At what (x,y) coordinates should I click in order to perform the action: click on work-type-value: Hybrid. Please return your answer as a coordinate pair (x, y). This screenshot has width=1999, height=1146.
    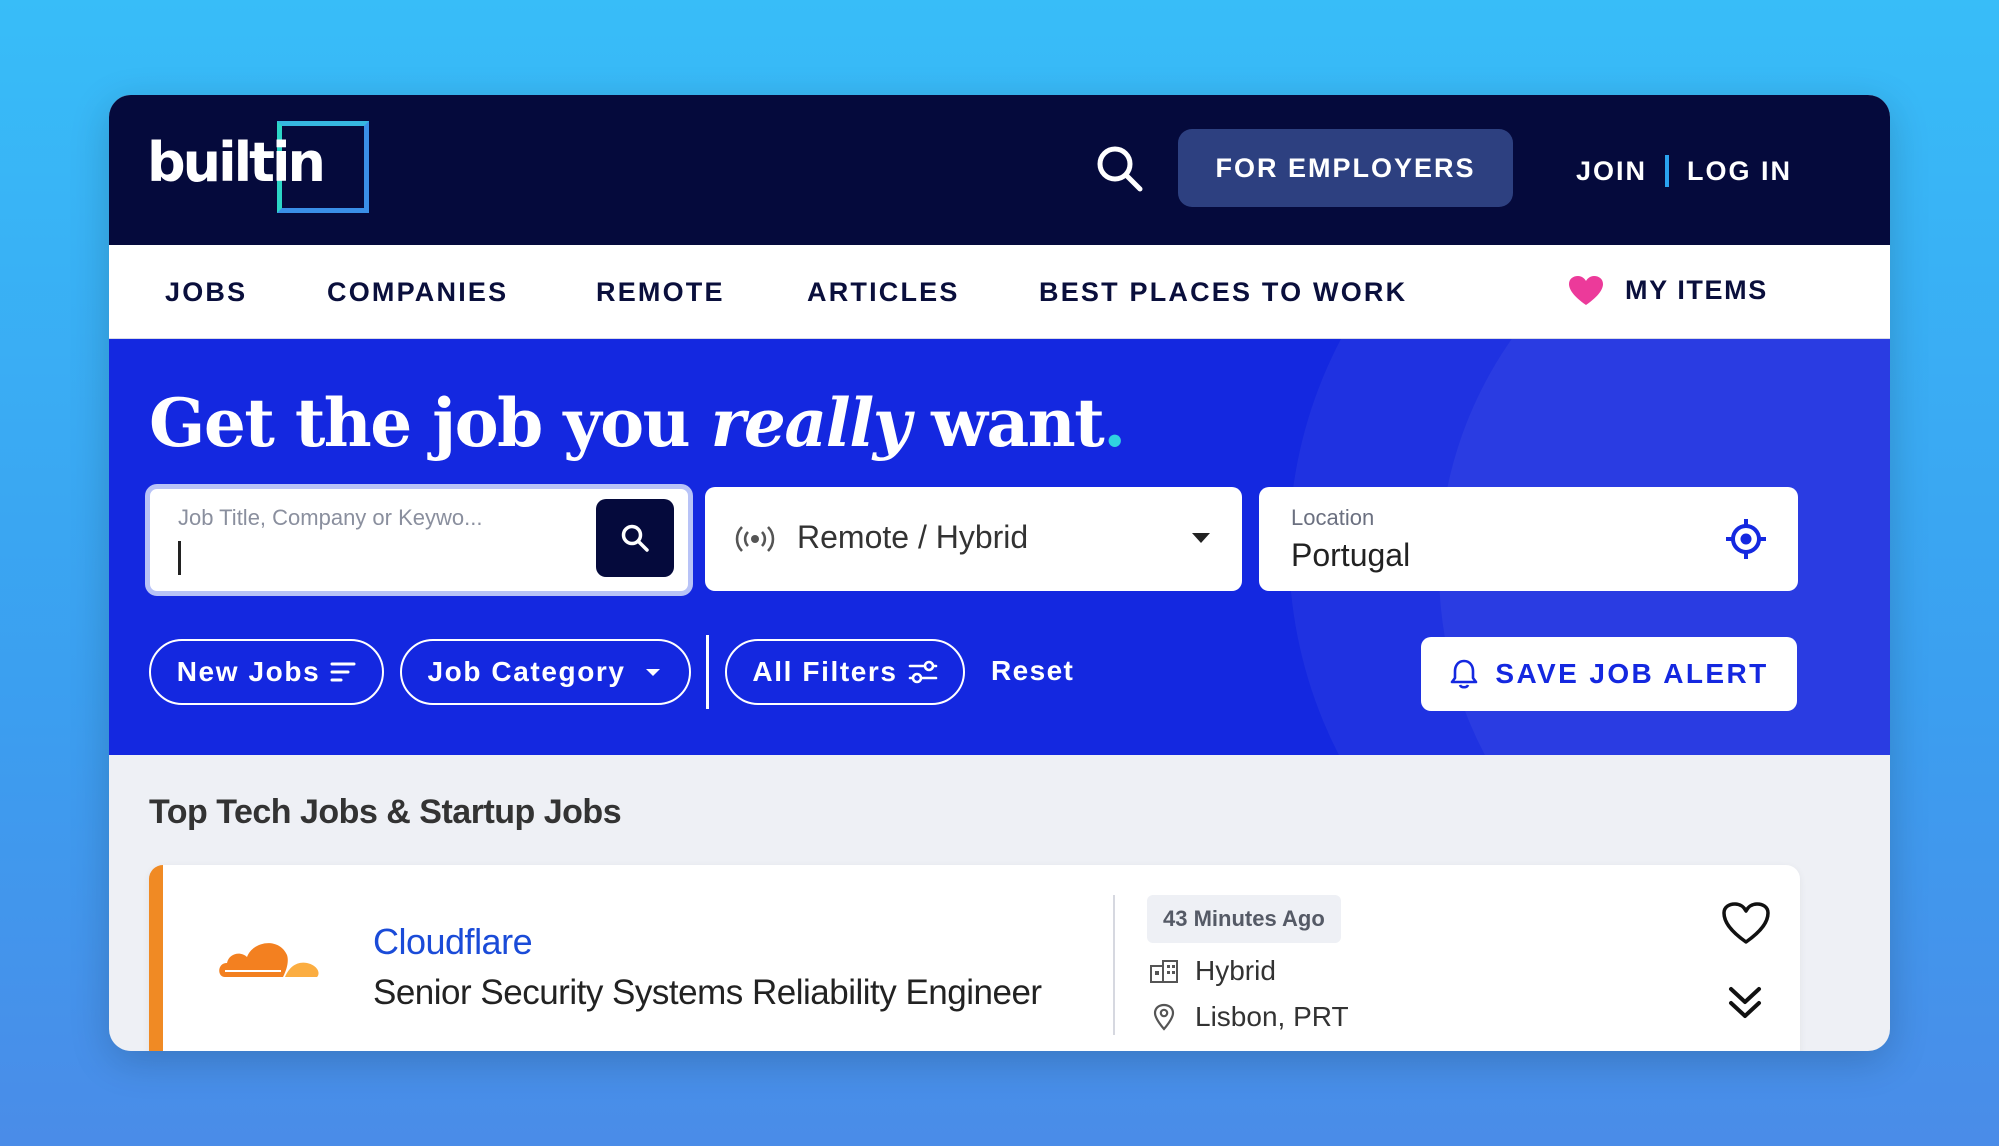
    Looking at the image, I should click on (1235, 970).